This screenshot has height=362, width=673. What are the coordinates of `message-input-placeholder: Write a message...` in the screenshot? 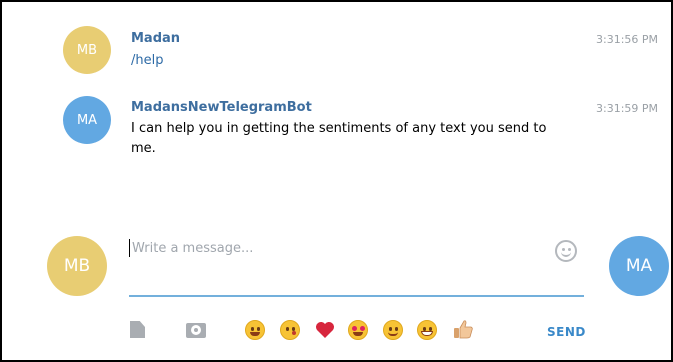 It's located at (193, 248).